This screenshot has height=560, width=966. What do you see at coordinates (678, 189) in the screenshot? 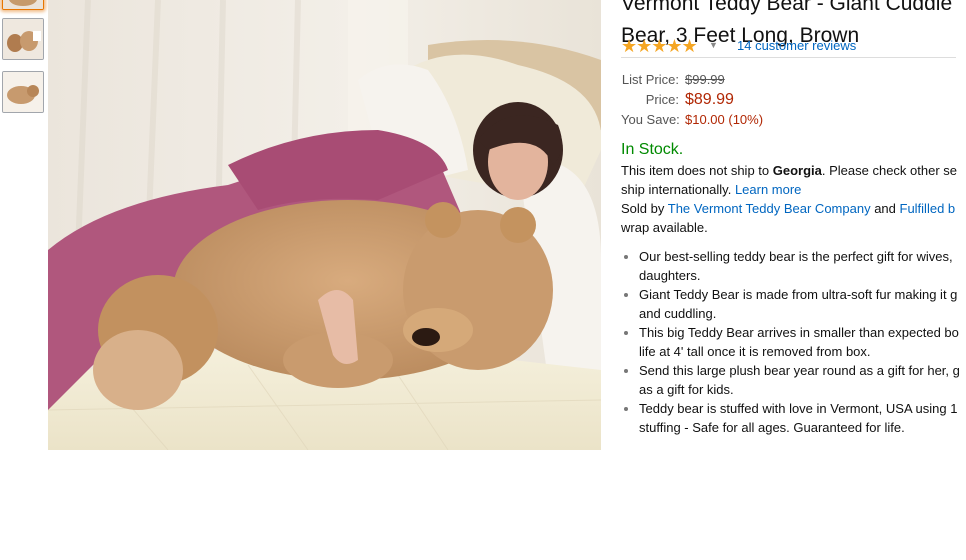
I see `shipping-text-3: ship internationally.` at bounding box center [678, 189].